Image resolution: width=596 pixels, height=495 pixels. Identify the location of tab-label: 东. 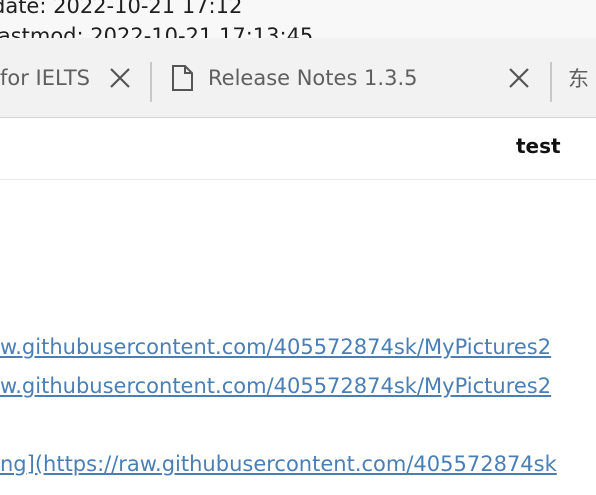
(578, 78).